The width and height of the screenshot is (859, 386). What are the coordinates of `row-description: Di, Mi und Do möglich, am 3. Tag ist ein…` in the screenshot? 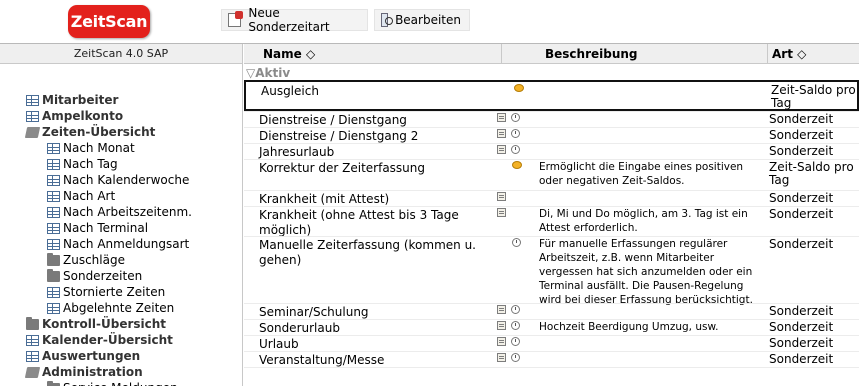 It's located at (643, 221).